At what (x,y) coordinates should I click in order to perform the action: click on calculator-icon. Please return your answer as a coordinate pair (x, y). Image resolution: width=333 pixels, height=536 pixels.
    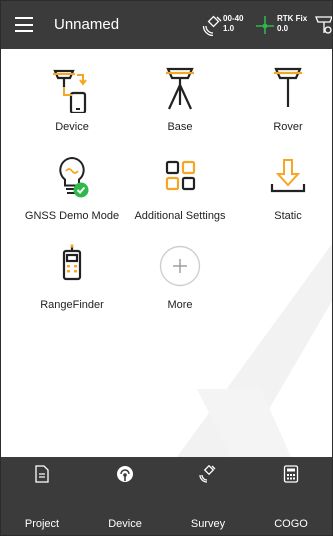
    Looking at the image, I should click on (291, 474).